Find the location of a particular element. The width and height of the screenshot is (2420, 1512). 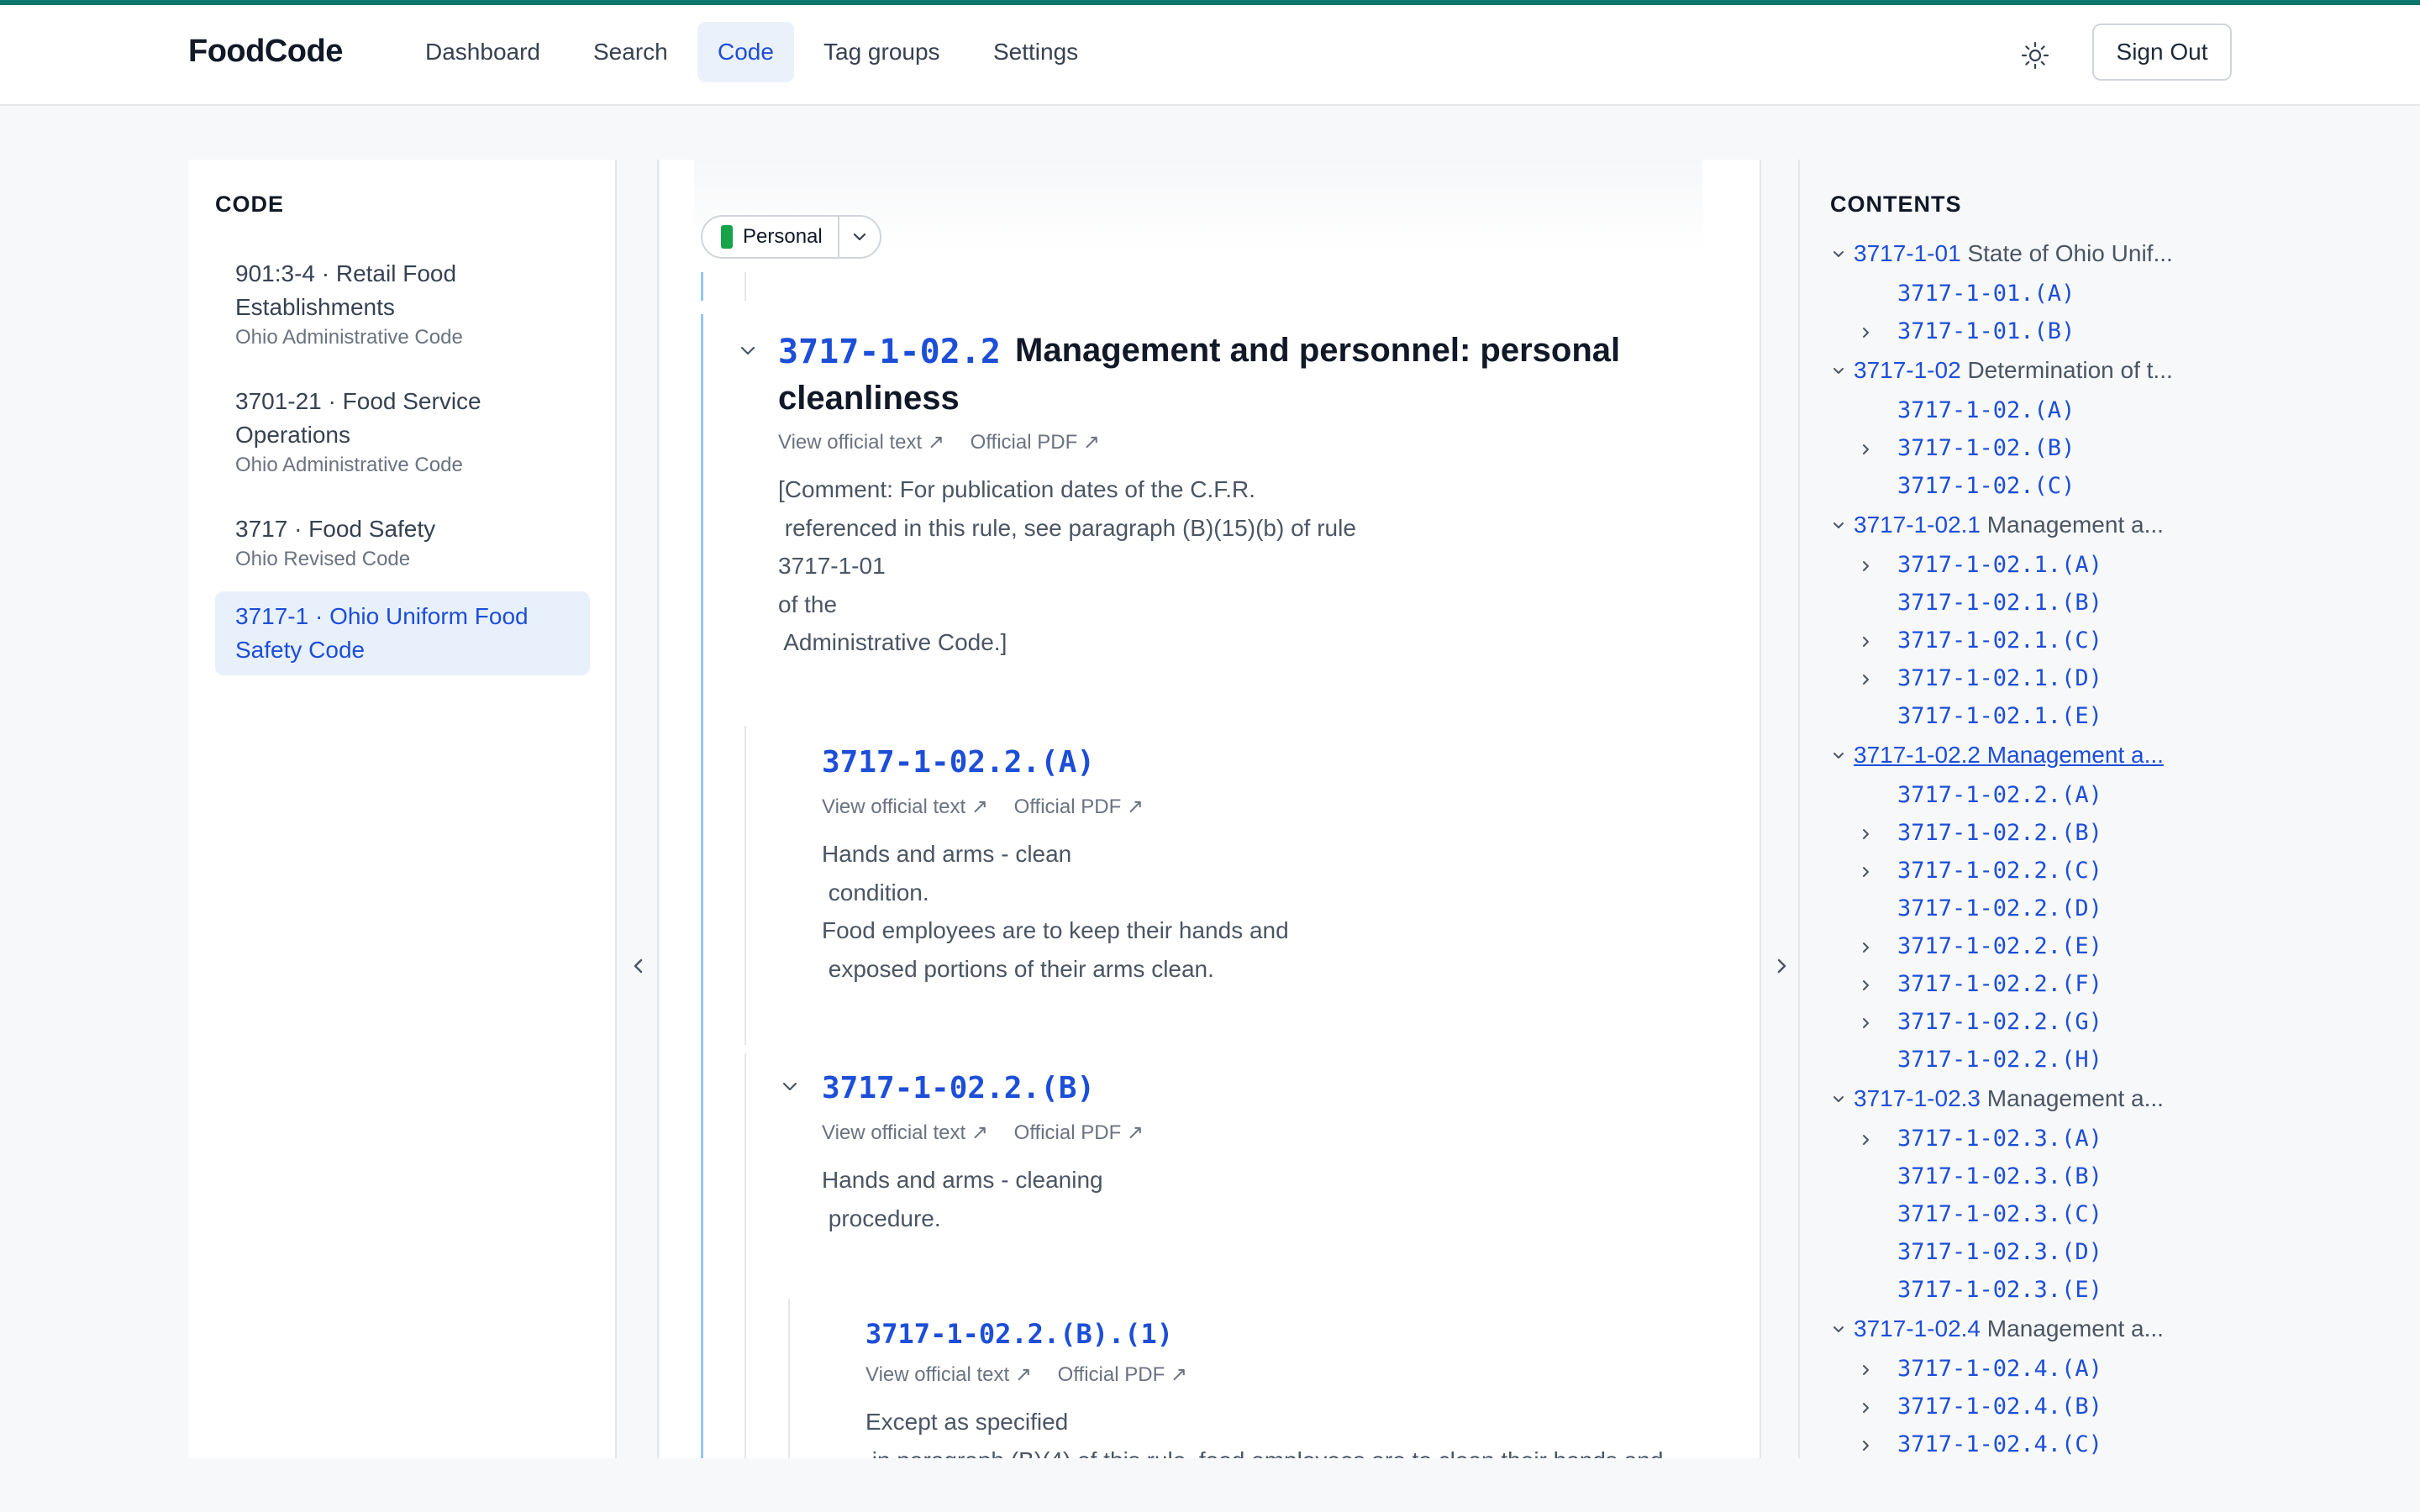

chevron-down-icon is located at coordinates (1839, 756).